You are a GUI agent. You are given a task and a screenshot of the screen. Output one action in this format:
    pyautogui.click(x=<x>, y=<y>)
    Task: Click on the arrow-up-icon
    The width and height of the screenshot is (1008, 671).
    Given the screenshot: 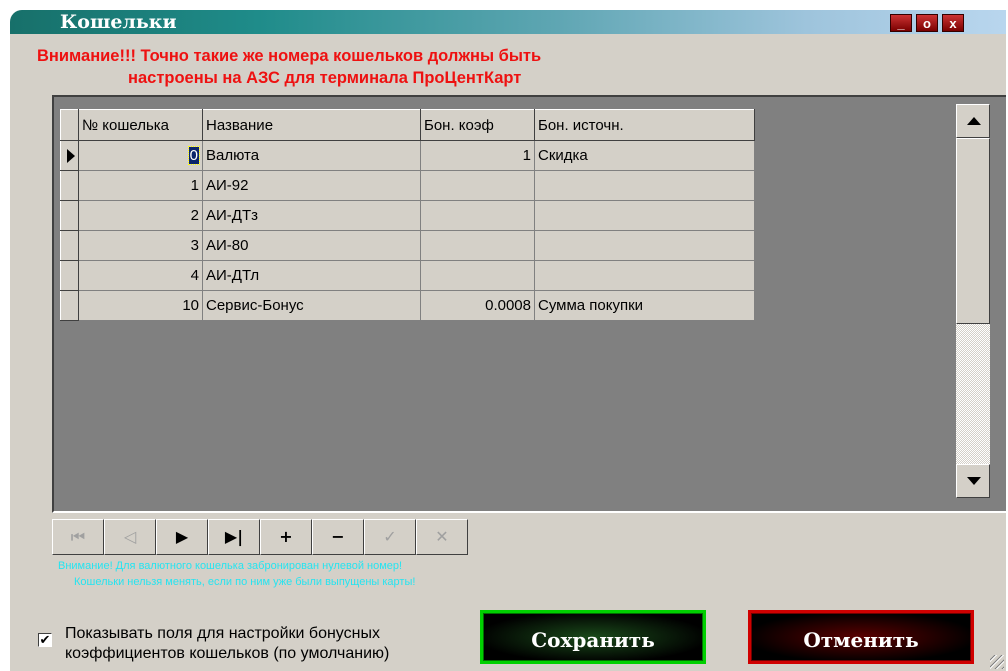 What is the action you would take?
    pyautogui.click(x=974, y=121)
    